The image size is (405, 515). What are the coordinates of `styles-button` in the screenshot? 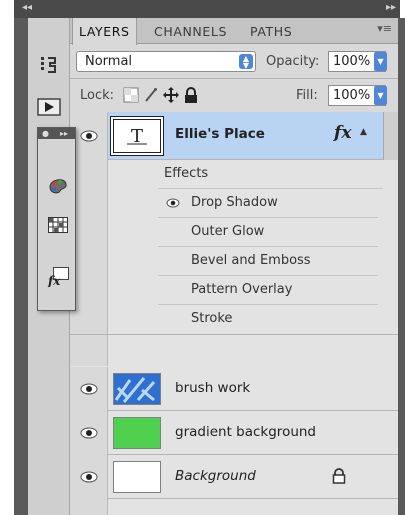 It's located at (58, 185).